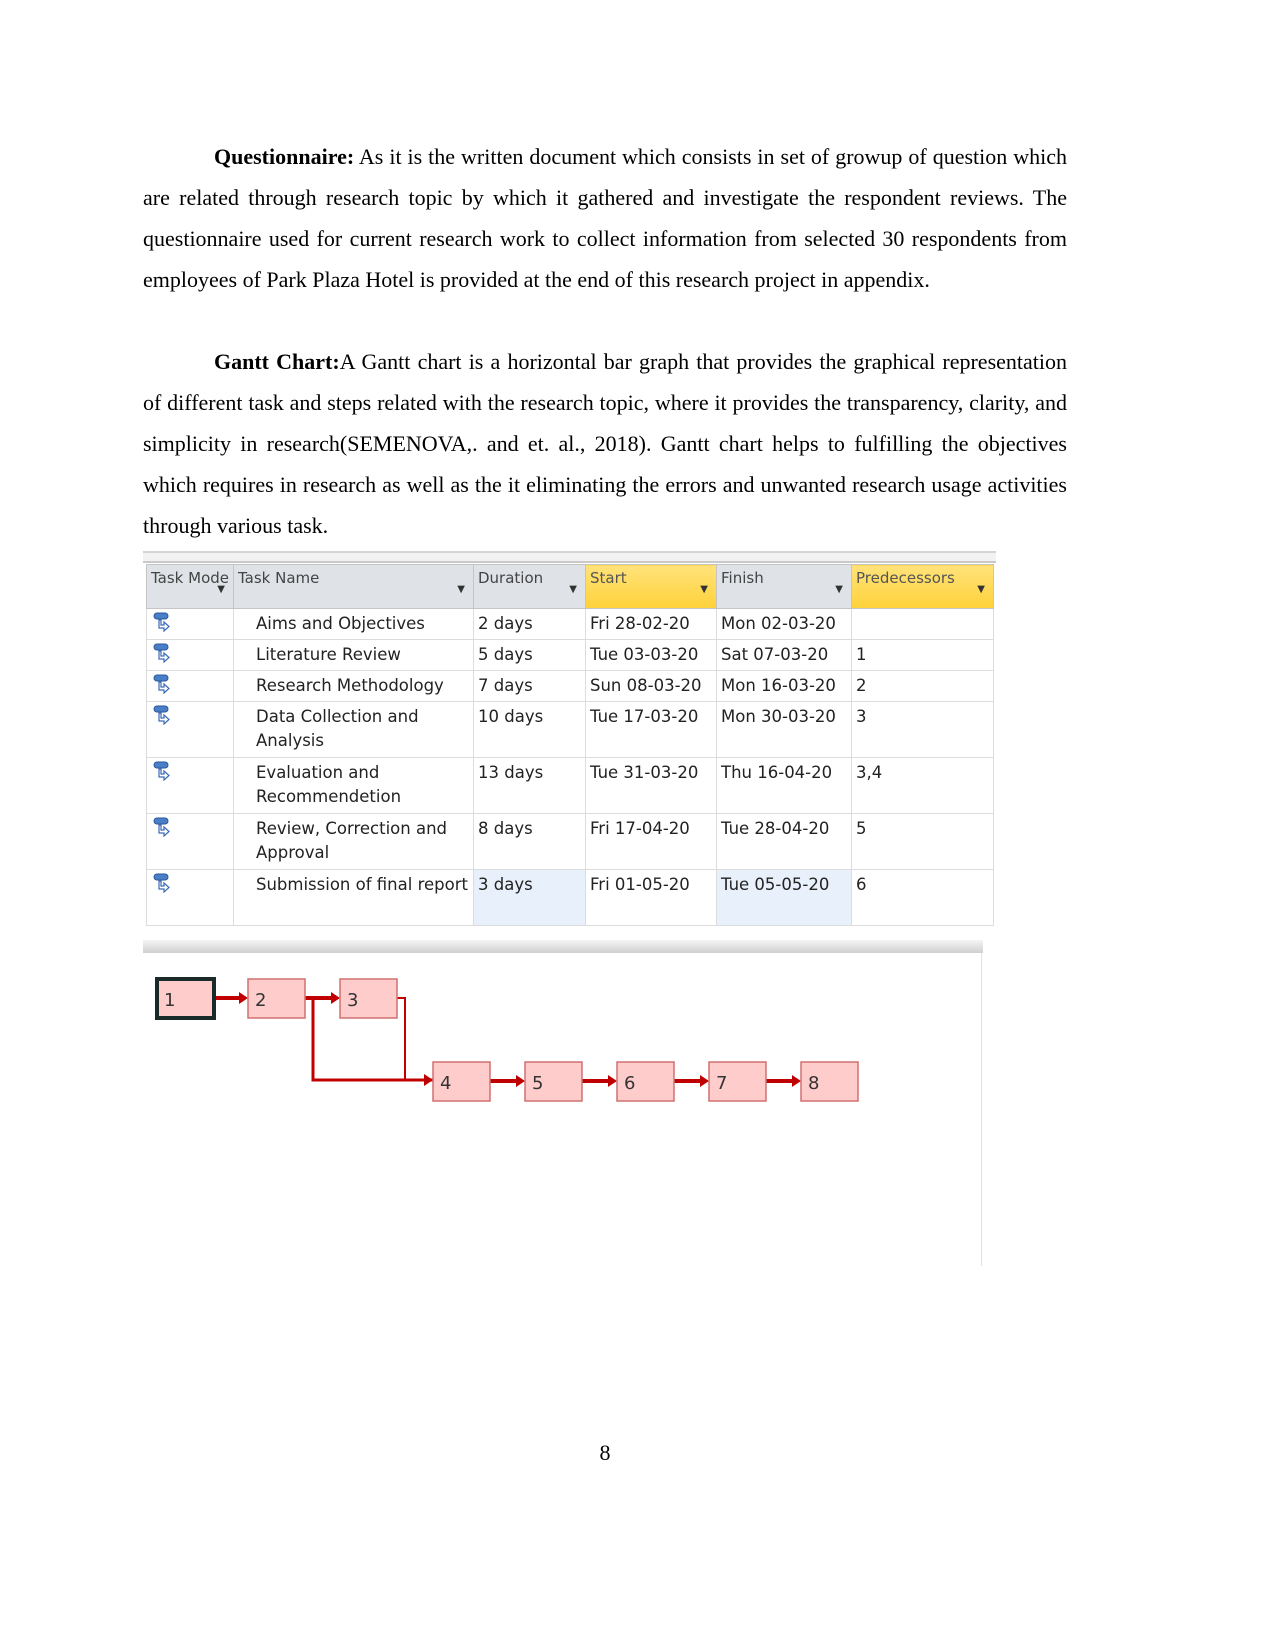  I want to click on finish-cell: Mon 30-03-20, so click(784, 729).